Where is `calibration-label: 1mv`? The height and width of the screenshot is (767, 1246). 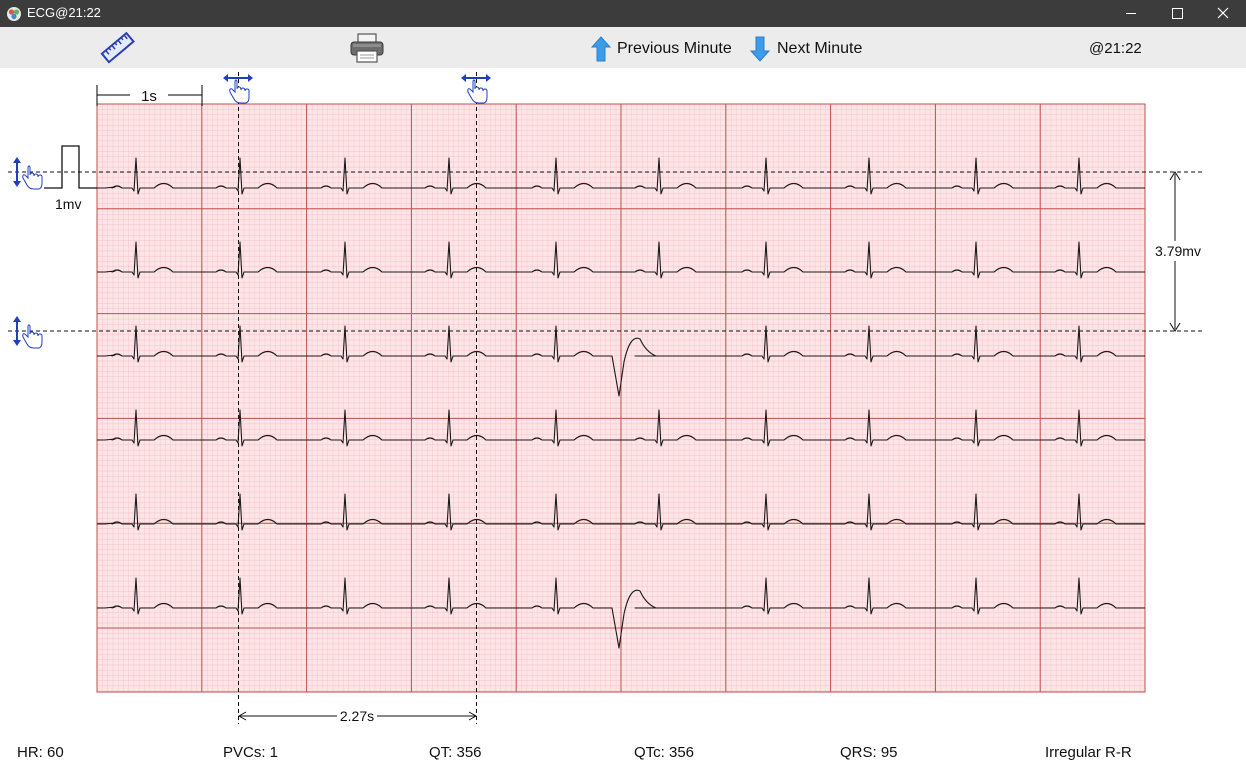
calibration-label: 1mv is located at coordinates (68, 204).